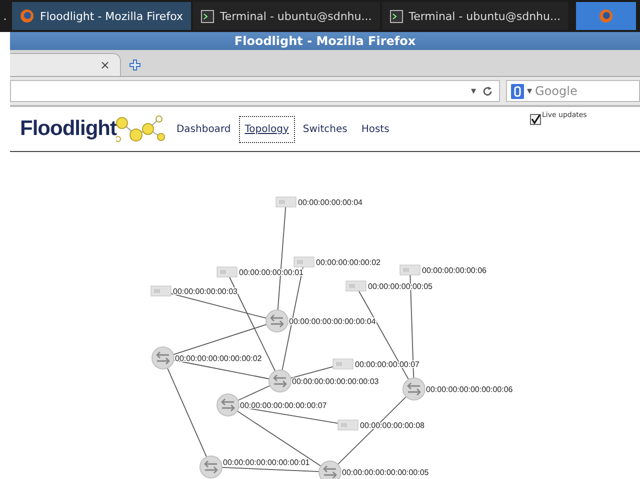 This screenshot has height=479, width=640. What do you see at coordinates (330, 202) in the screenshot?
I see `host-label: 00:00:00:00:00:04` at bounding box center [330, 202].